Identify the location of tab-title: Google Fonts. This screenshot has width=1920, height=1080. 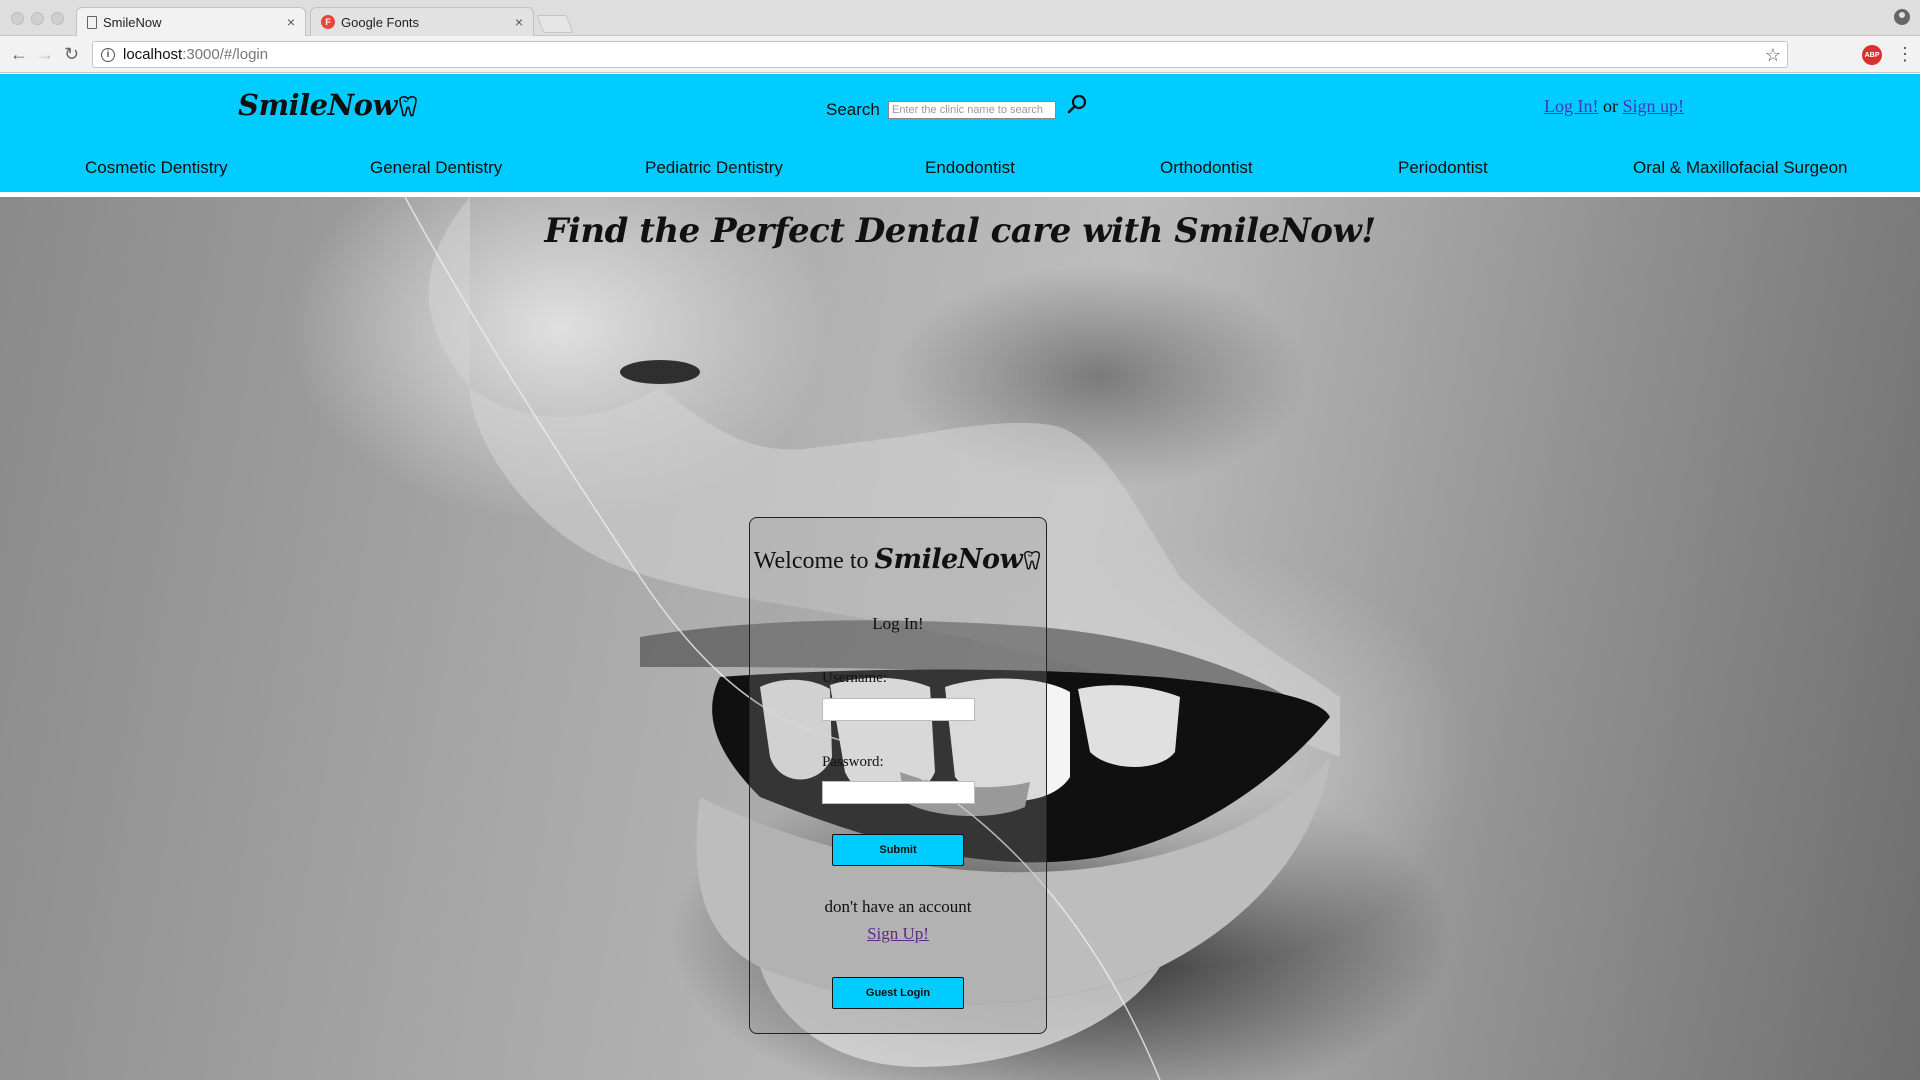
(380, 22).